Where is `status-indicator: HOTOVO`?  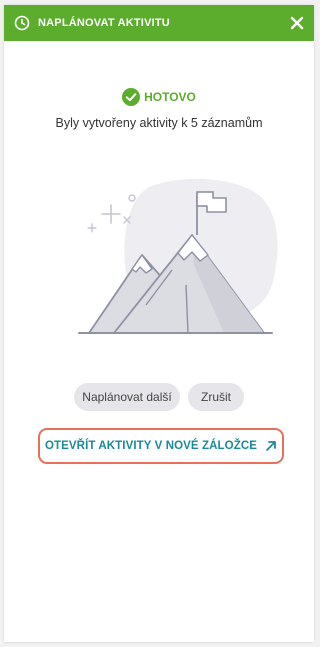
status-indicator: HOTOVO is located at coordinates (159, 97).